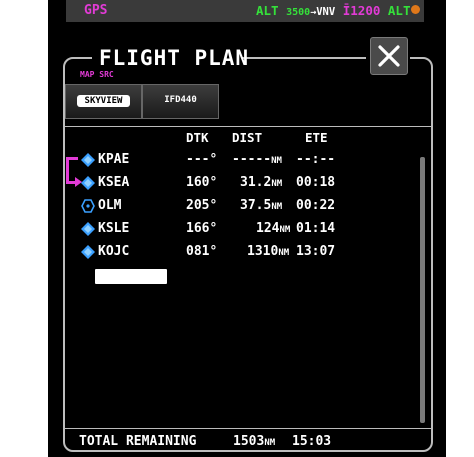  I want to click on dtk-value: 081°, so click(202, 251).